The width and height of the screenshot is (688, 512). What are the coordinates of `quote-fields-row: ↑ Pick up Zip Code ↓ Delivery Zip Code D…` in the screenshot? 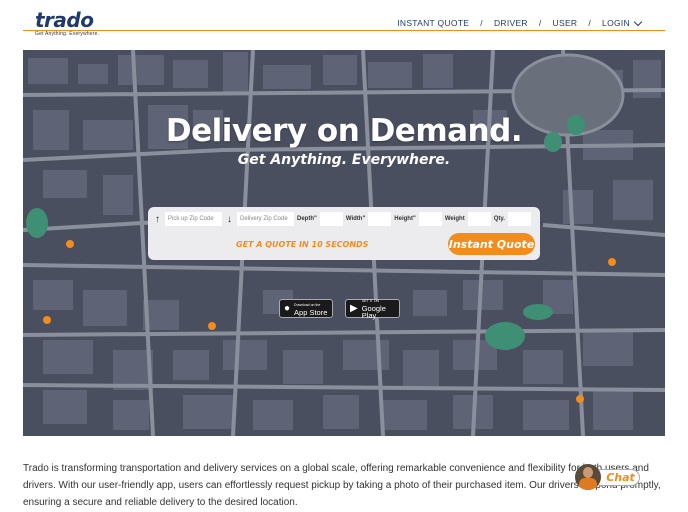 It's located at (342, 219).